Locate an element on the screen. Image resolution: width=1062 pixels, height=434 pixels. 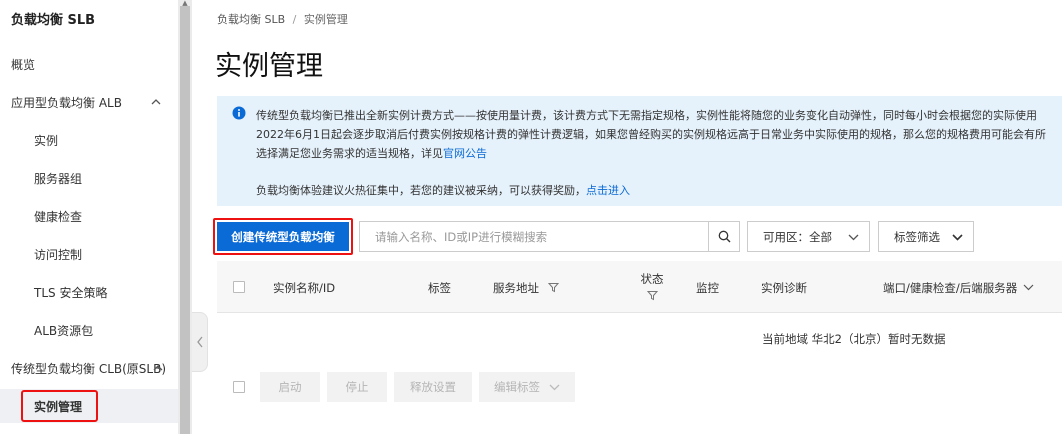
sidebar-item-label: TLS 安全策略 is located at coordinates (71, 292).